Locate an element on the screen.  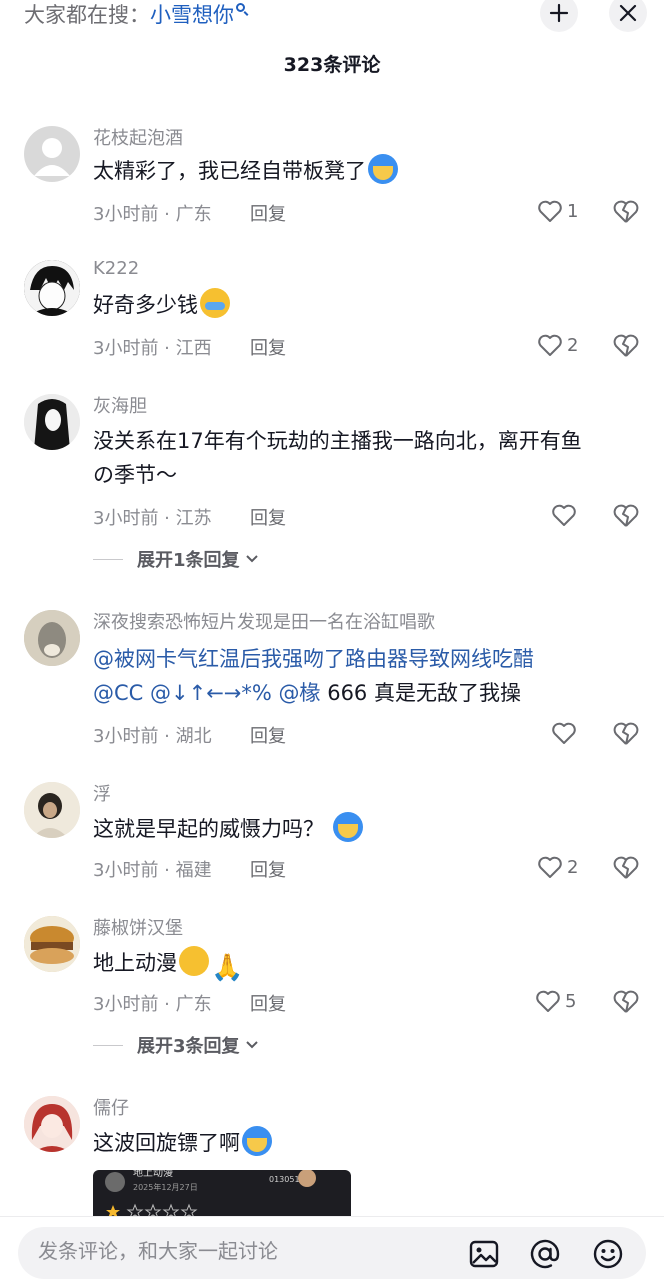
username: 儒仔 is located at coordinates (111, 1107).